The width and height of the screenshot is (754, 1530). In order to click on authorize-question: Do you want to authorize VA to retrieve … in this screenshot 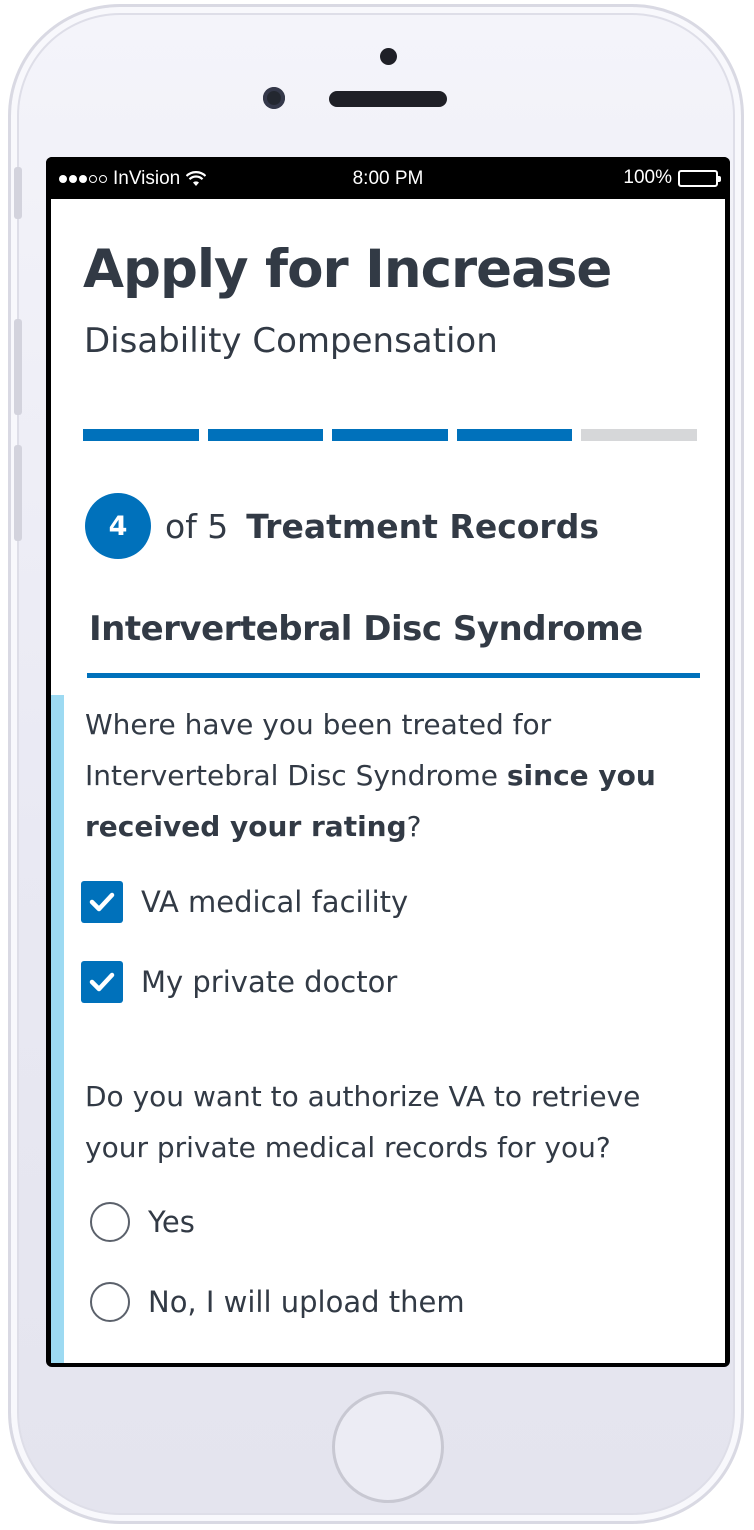, I will do `click(363, 1122)`.